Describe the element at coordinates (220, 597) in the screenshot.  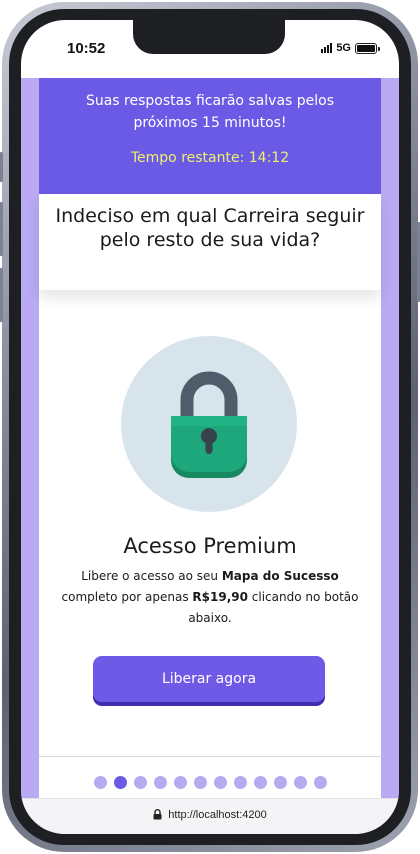
I see `desc-price: R$19,90` at that location.